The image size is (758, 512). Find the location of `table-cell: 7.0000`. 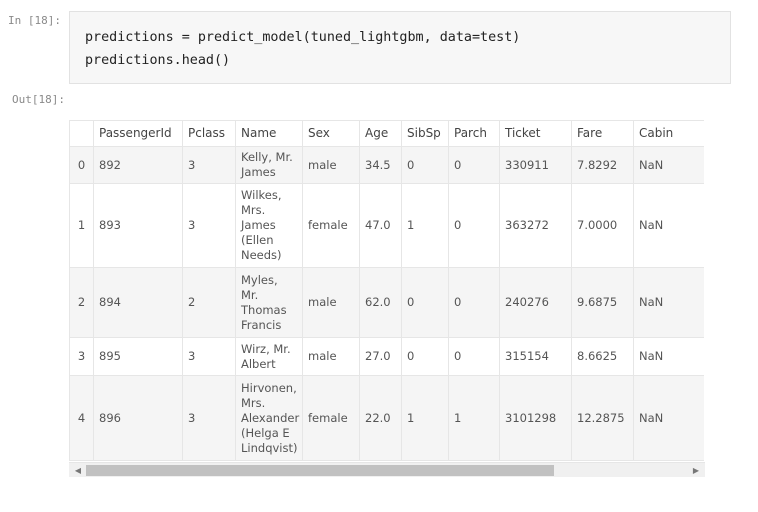

table-cell: 7.0000 is located at coordinates (602, 225).